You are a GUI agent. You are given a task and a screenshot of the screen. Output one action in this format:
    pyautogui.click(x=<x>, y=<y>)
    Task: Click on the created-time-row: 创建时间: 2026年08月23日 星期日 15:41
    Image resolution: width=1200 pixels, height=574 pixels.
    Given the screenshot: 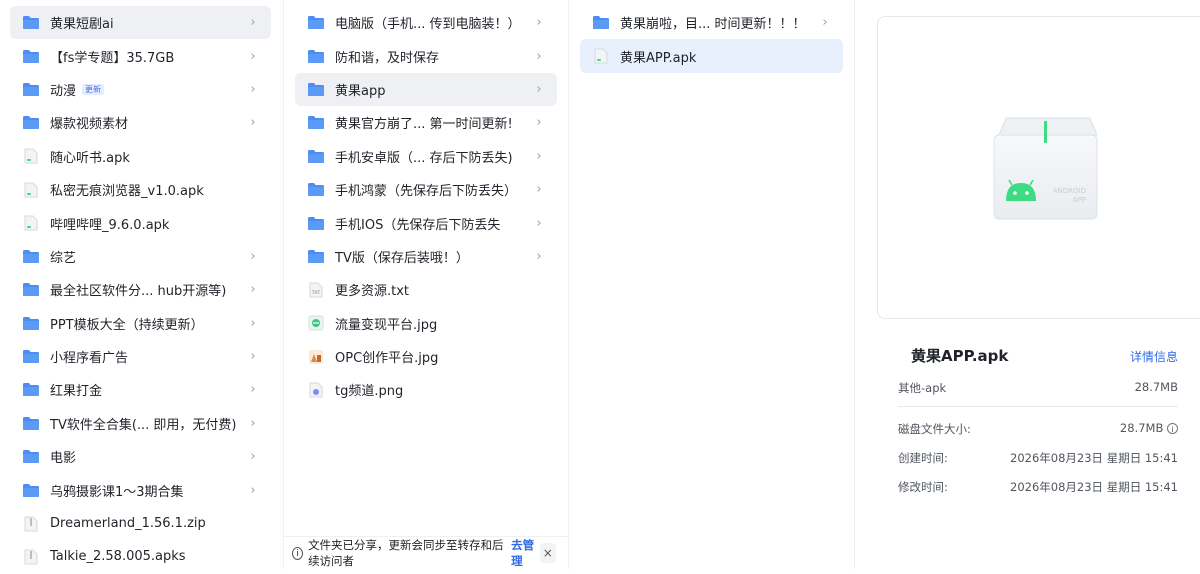 What is the action you would take?
    pyautogui.click(x=1038, y=458)
    